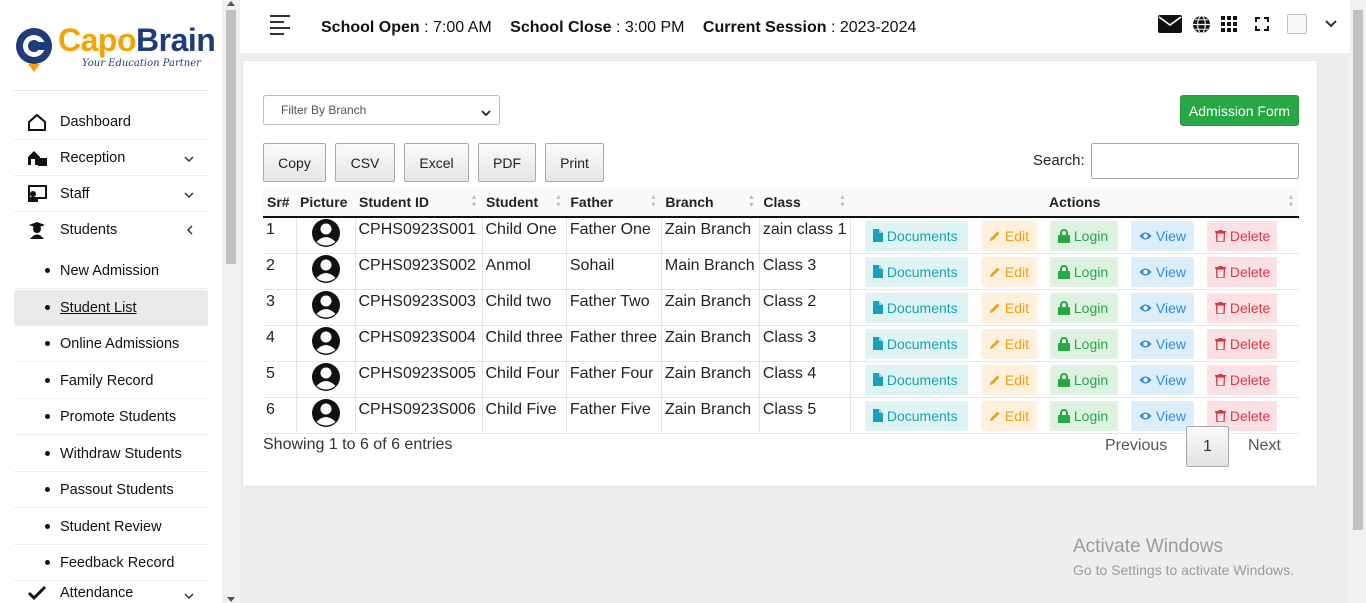 The height and width of the screenshot is (603, 1366). I want to click on print-button: Print, so click(574, 162).